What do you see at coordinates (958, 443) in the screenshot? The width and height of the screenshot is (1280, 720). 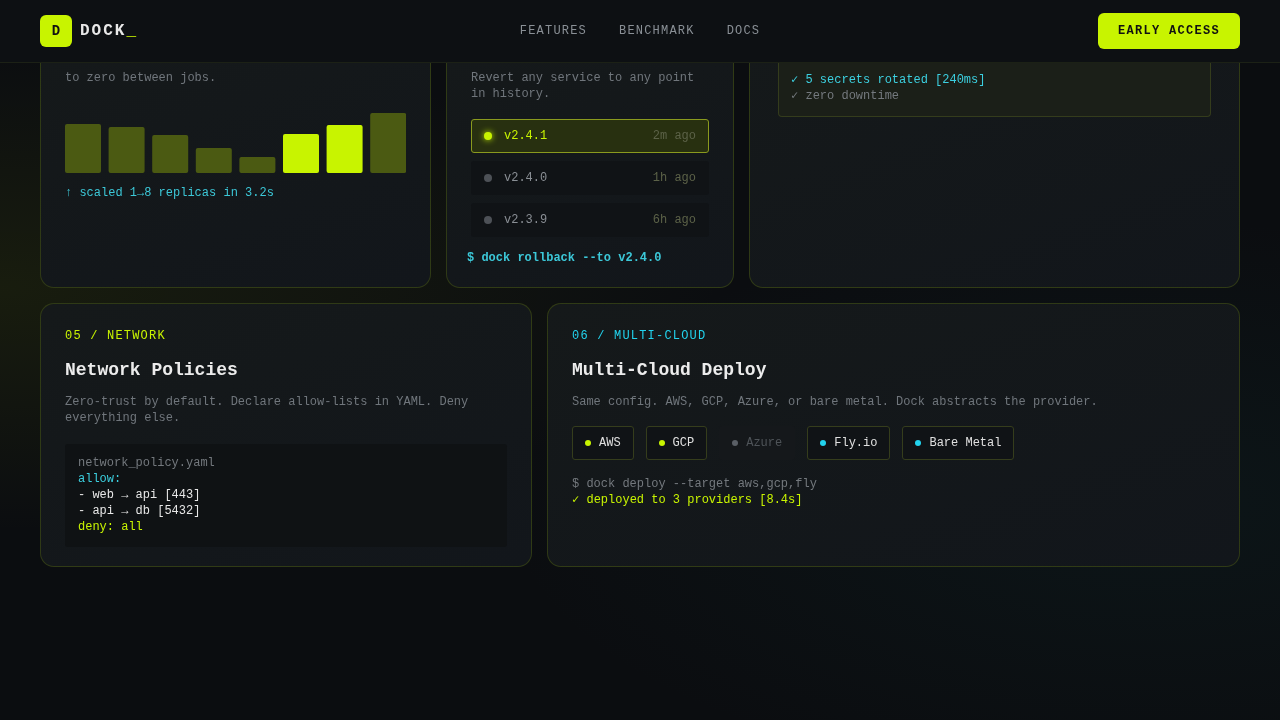 I see `provider-chip: Bare Metal` at bounding box center [958, 443].